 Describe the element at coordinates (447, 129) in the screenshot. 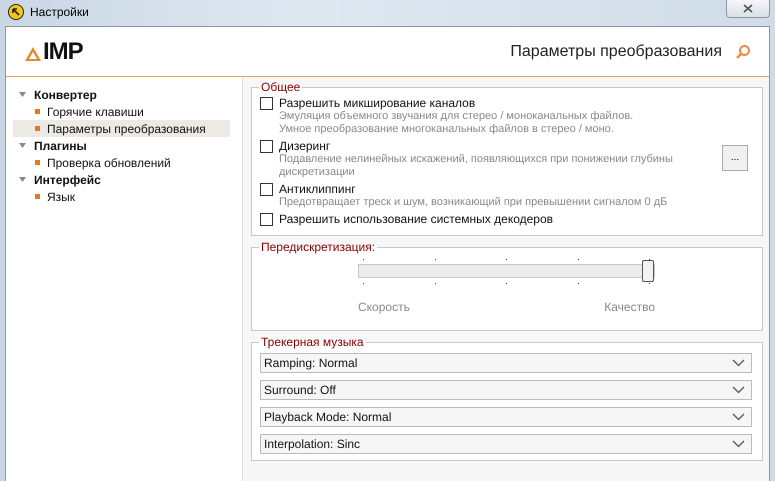

I see `option-description: Умное преобразование многоканальных файлов в стерео / моно.` at that location.